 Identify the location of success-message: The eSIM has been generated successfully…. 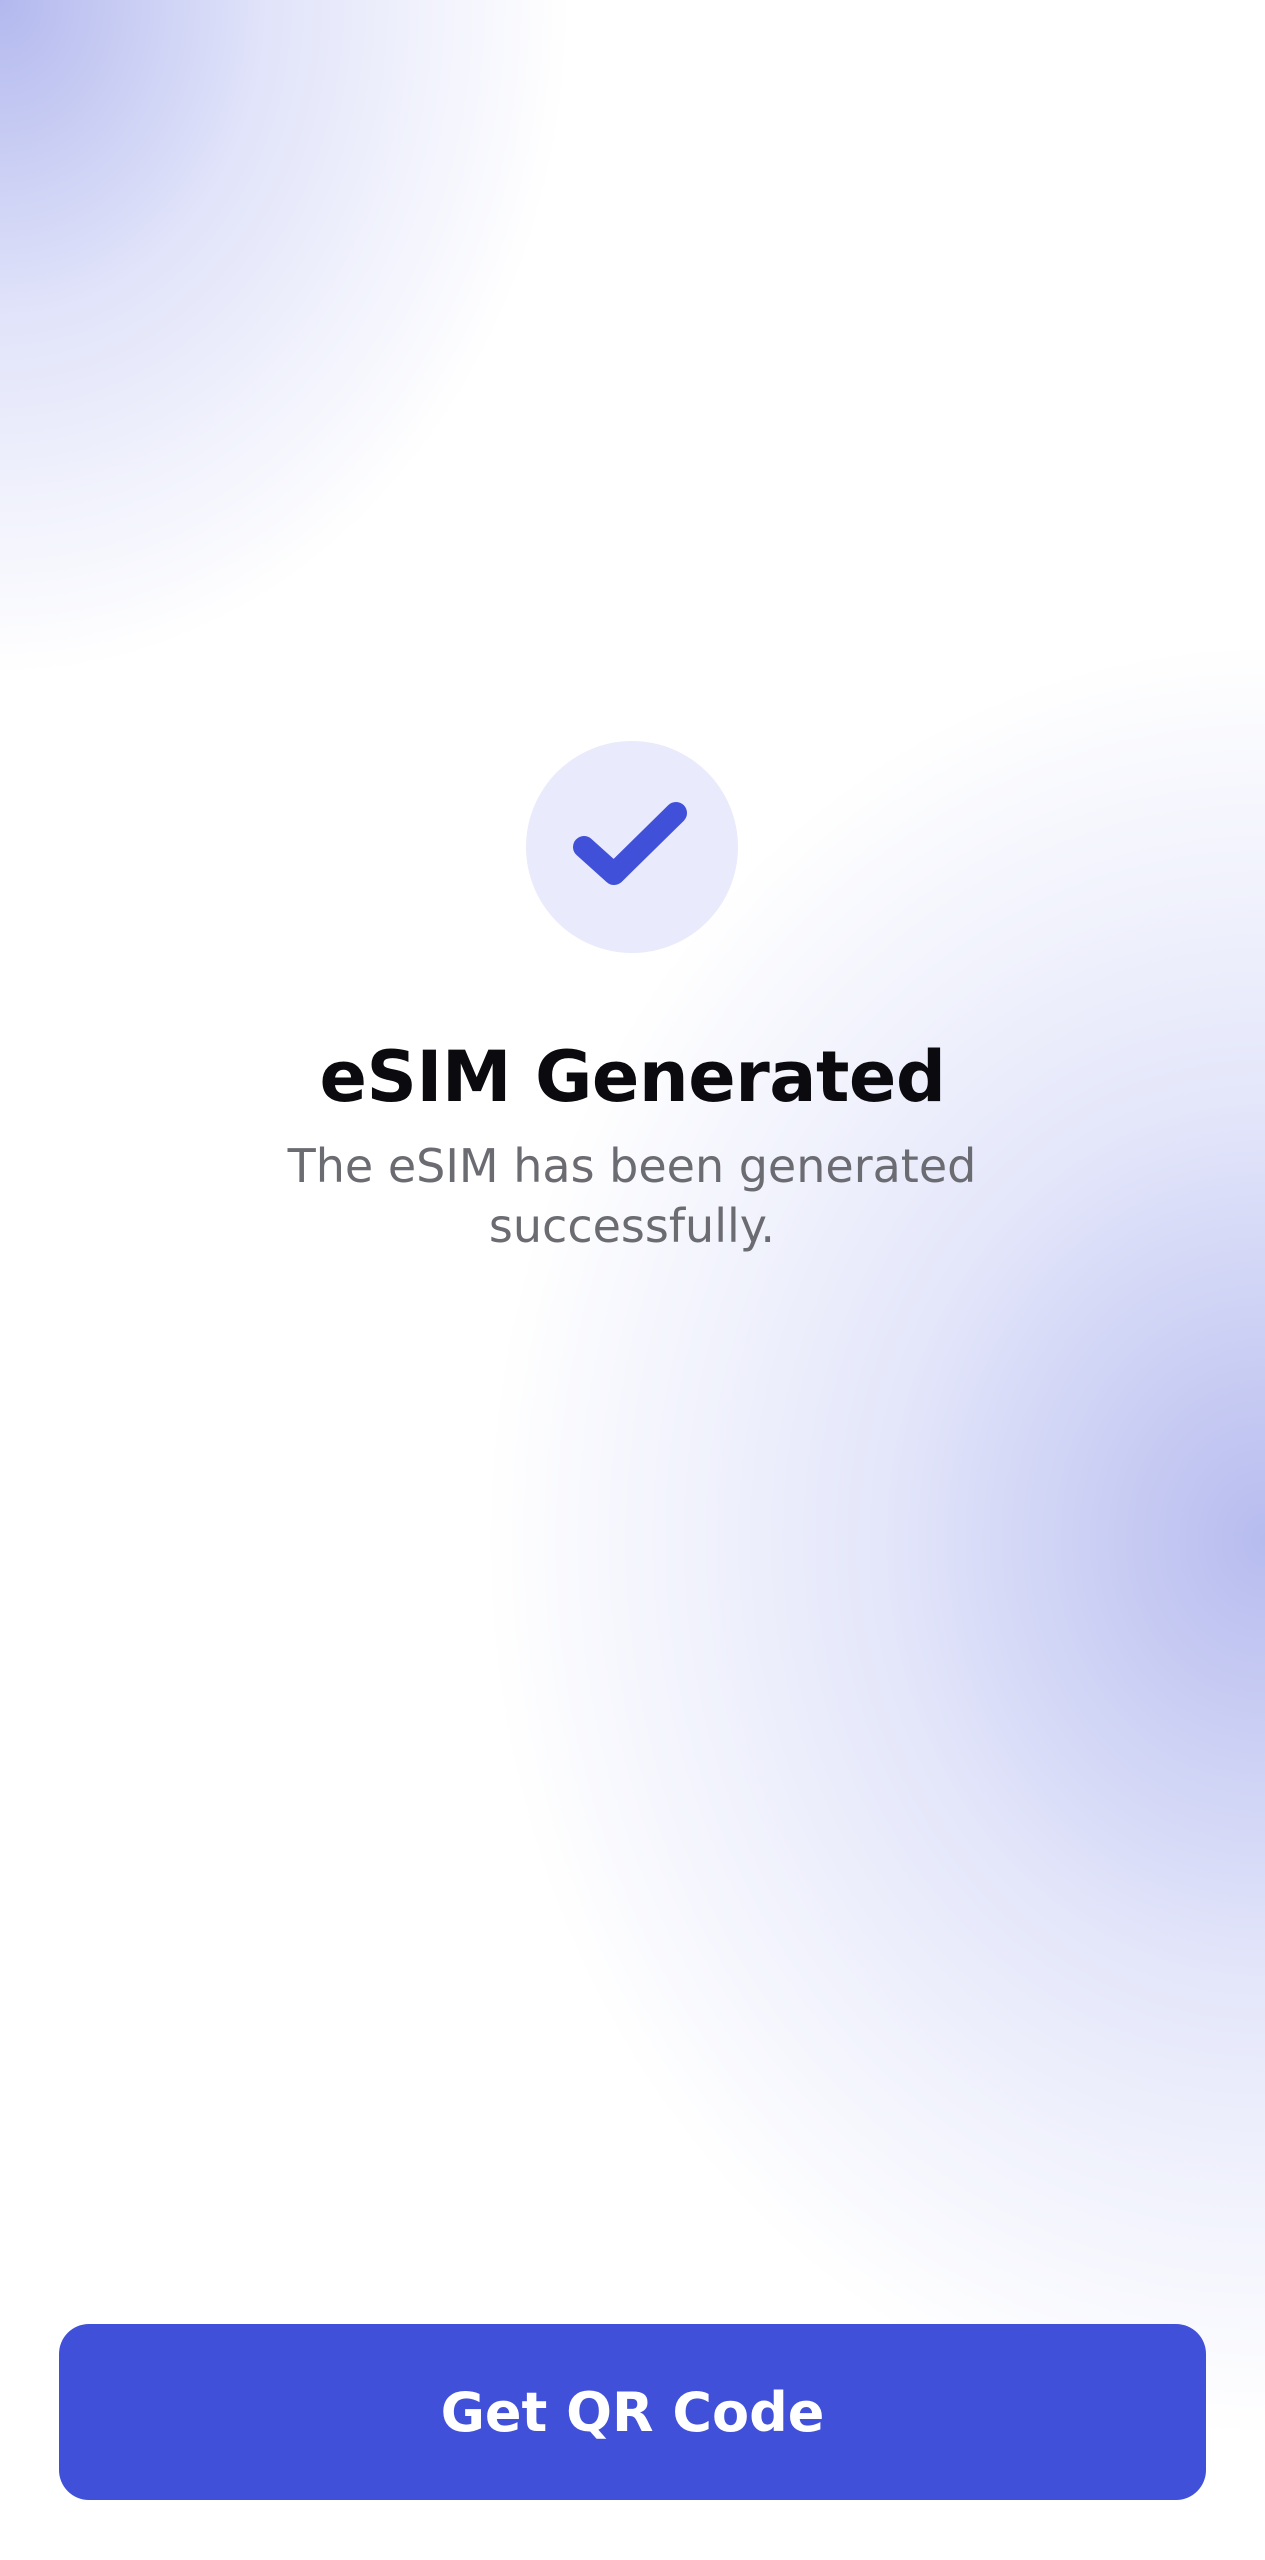
(632, 1196).